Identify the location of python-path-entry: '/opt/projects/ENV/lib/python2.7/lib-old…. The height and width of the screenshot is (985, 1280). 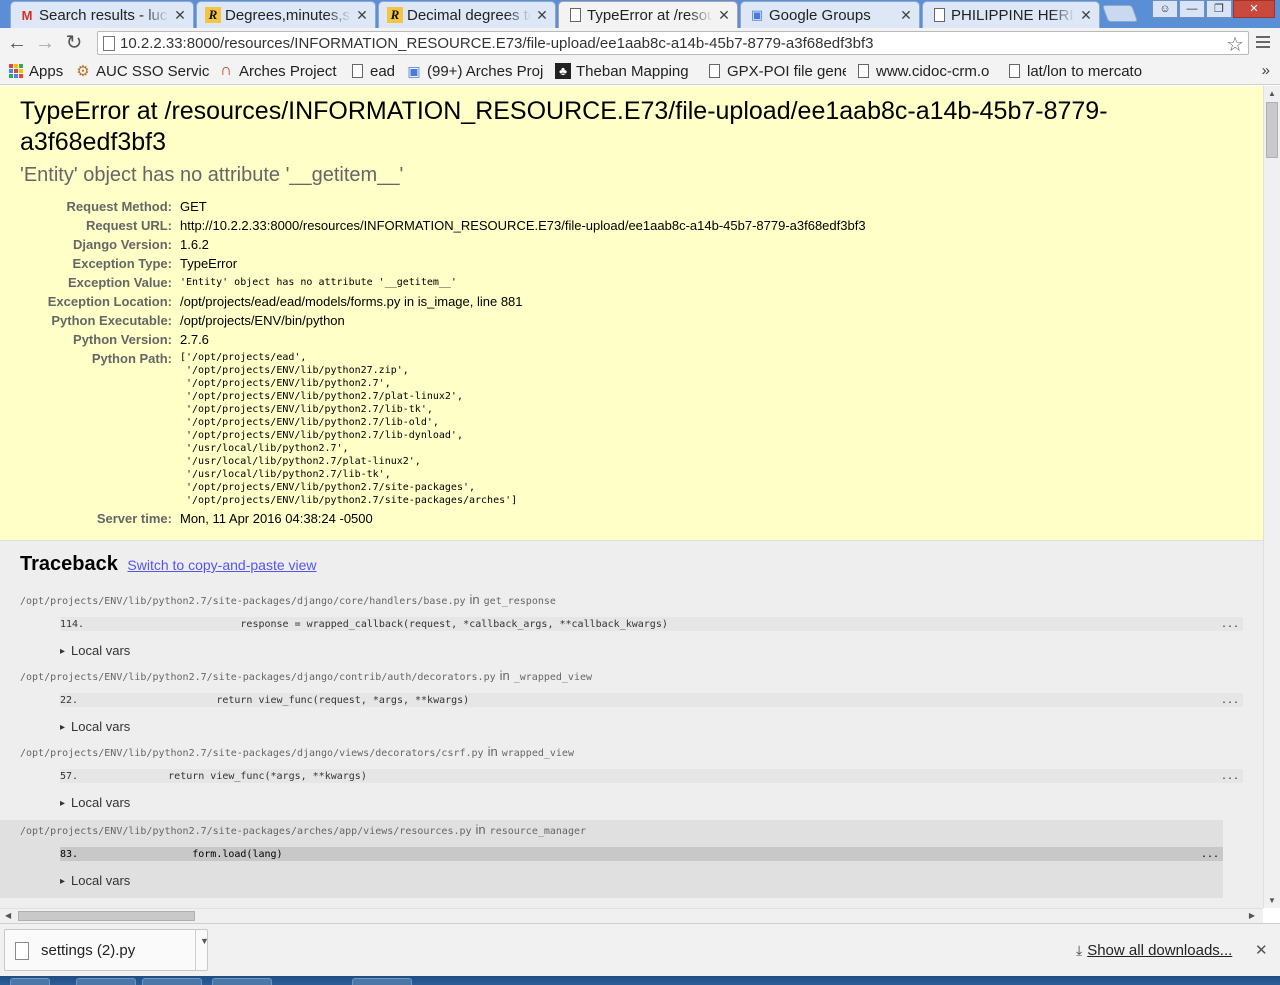
(309, 422).